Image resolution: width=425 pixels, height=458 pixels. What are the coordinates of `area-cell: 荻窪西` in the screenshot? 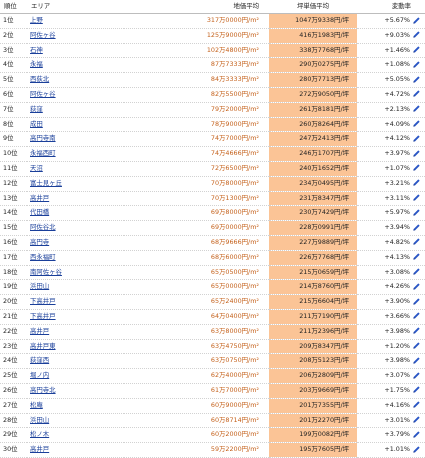 It's located at (75, 361).